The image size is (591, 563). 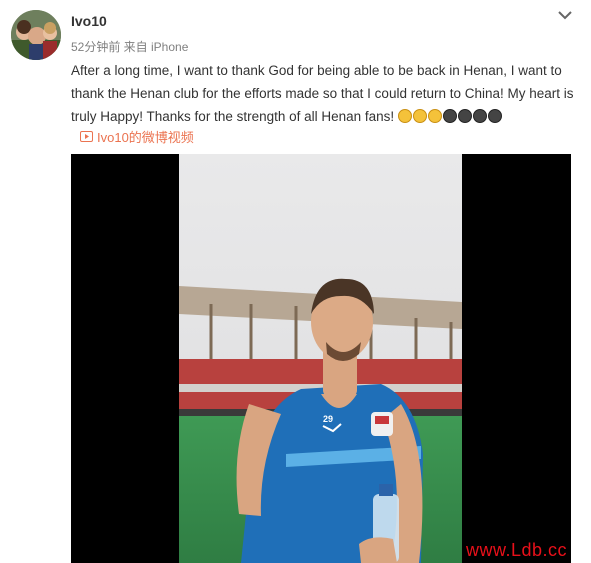 I want to click on watermark: www.Ldb.cc, so click(x=517, y=550).